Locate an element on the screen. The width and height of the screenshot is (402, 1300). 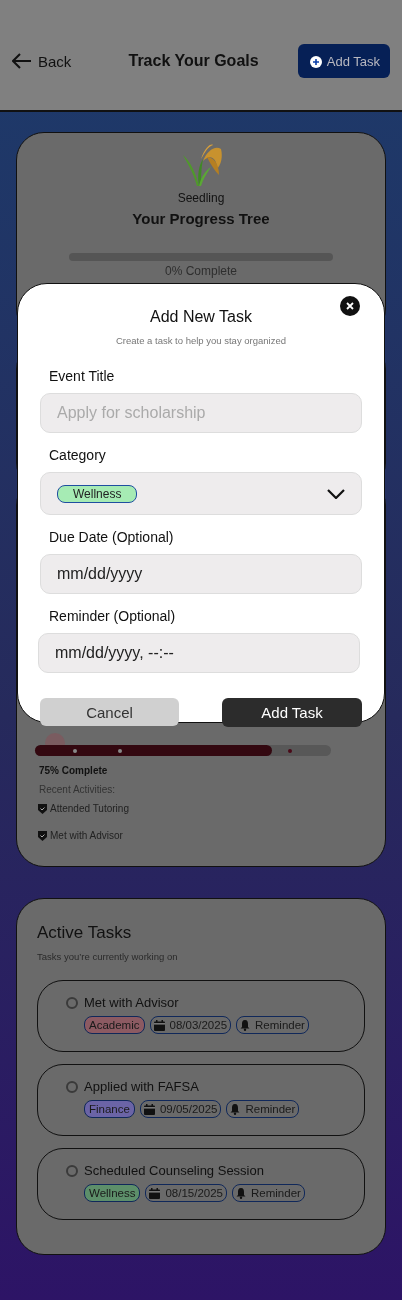
close-icon is located at coordinates (350, 306).